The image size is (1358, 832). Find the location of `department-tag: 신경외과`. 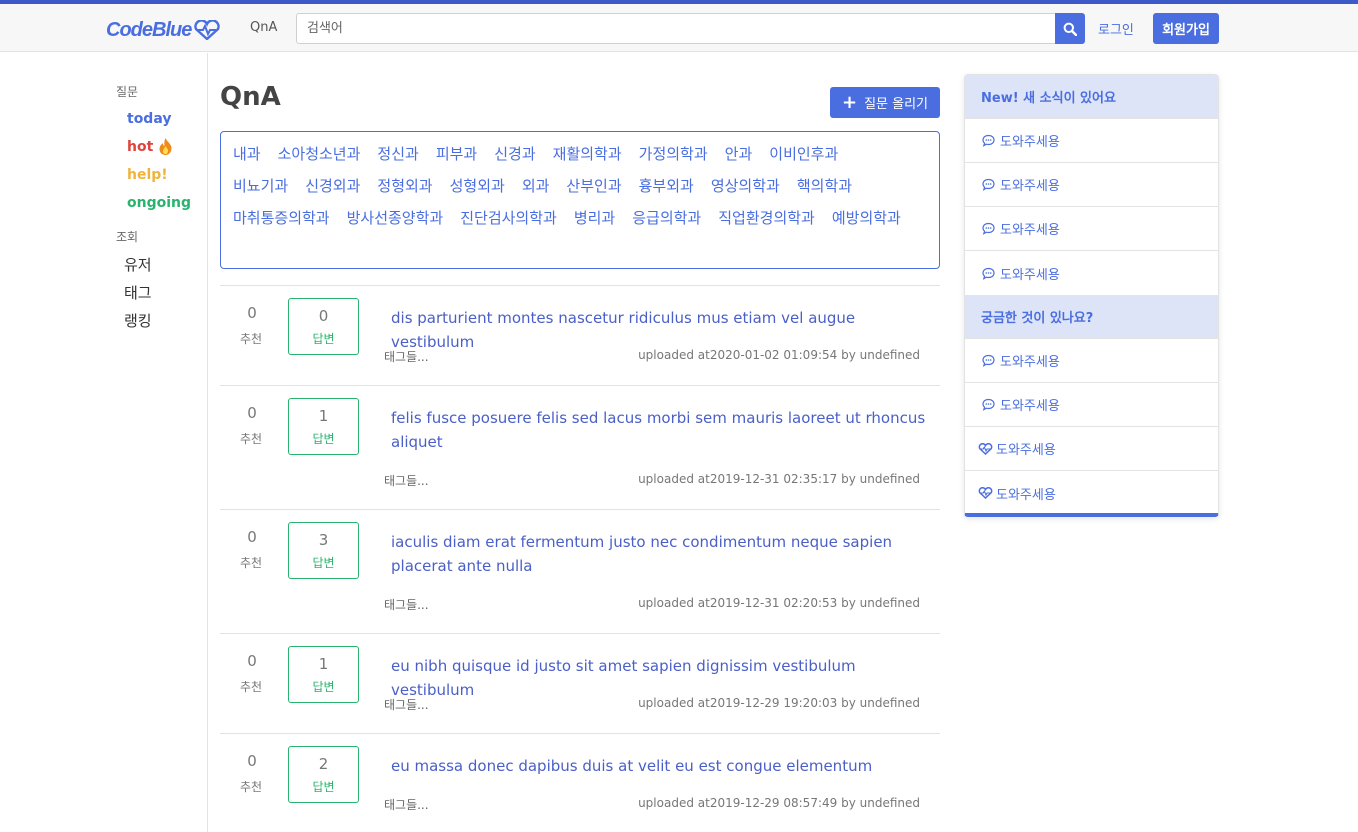

department-tag: 신경외과 is located at coordinates (332, 186).